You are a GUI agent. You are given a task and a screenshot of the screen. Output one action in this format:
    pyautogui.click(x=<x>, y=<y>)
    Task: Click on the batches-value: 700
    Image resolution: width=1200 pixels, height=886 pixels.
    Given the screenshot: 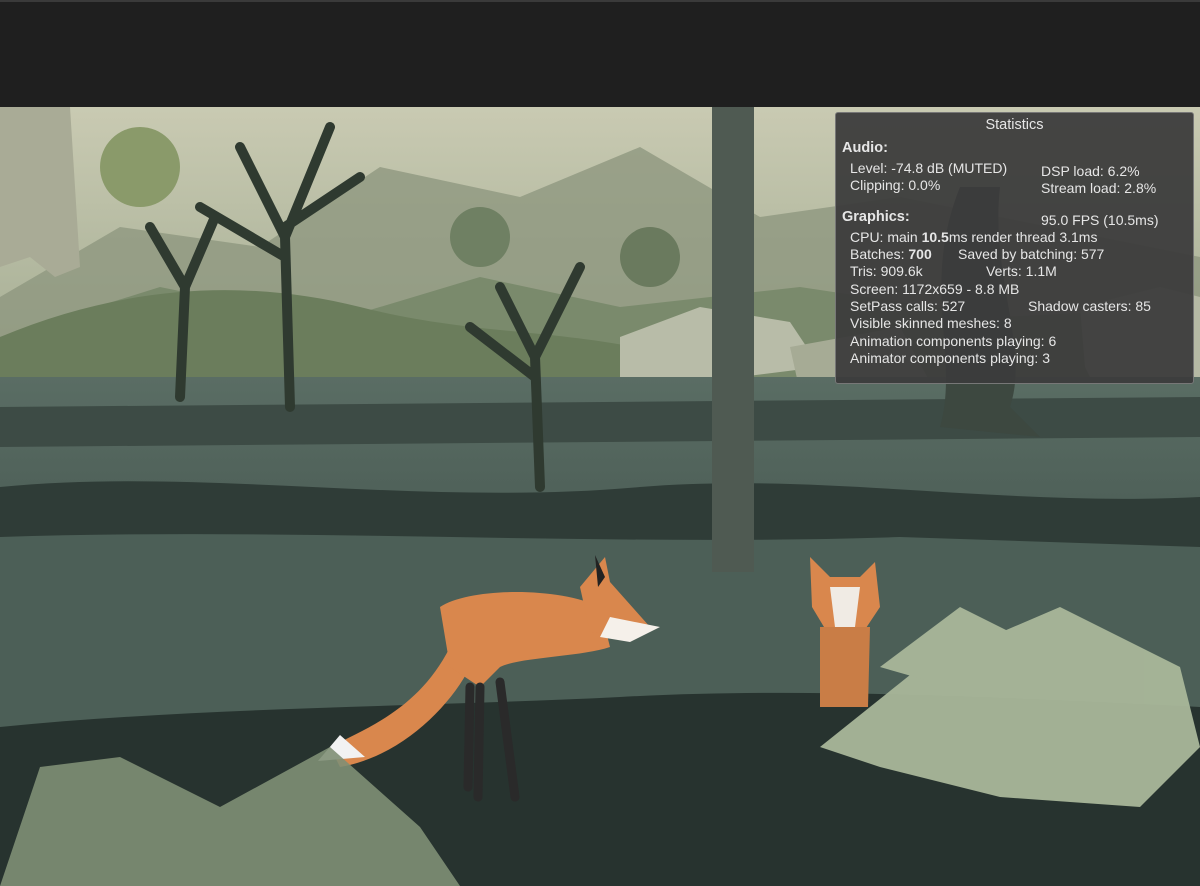 What is the action you would take?
    pyautogui.click(x=920, y=254)
    